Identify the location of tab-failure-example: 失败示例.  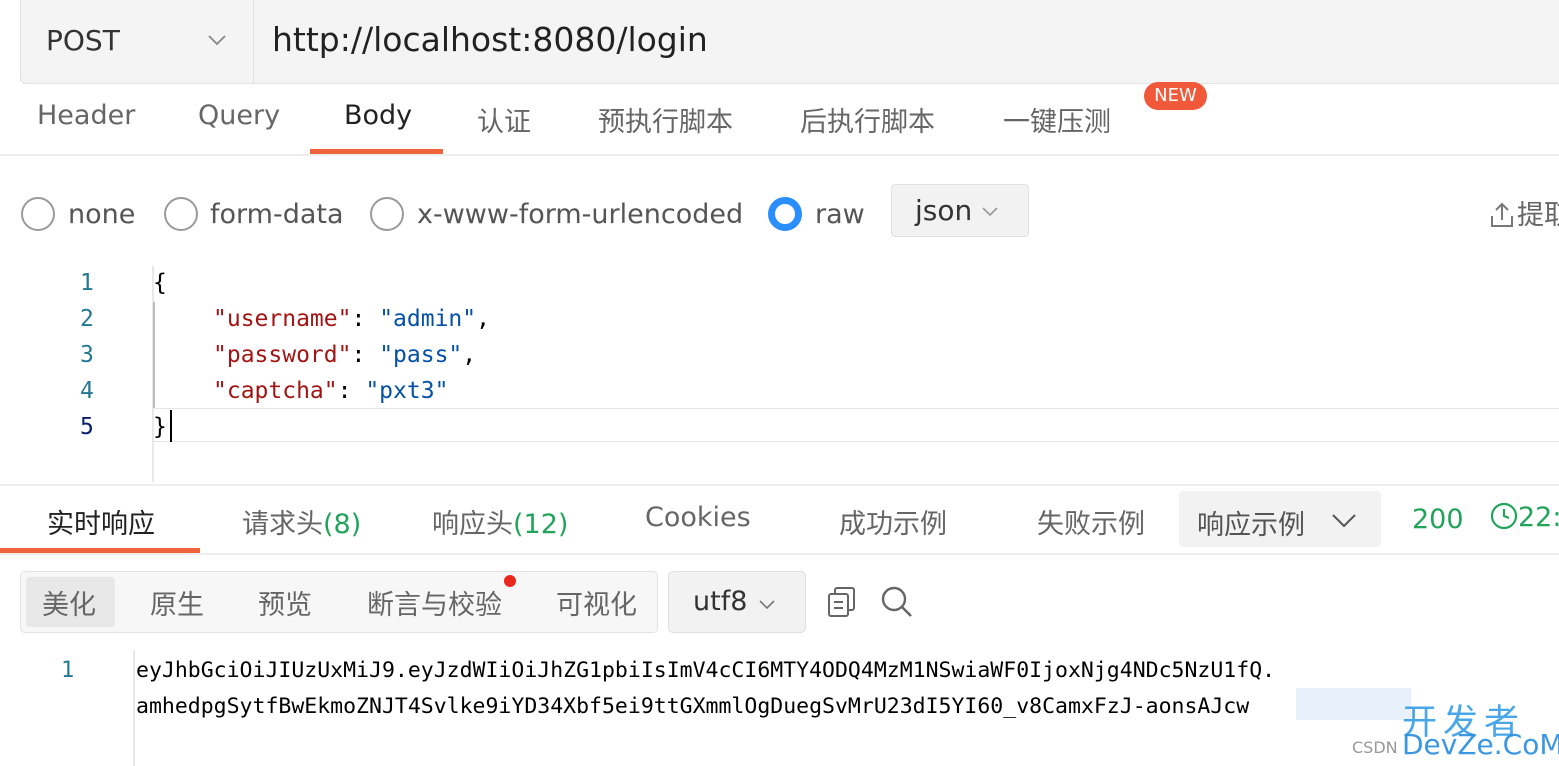
(1091, 521).